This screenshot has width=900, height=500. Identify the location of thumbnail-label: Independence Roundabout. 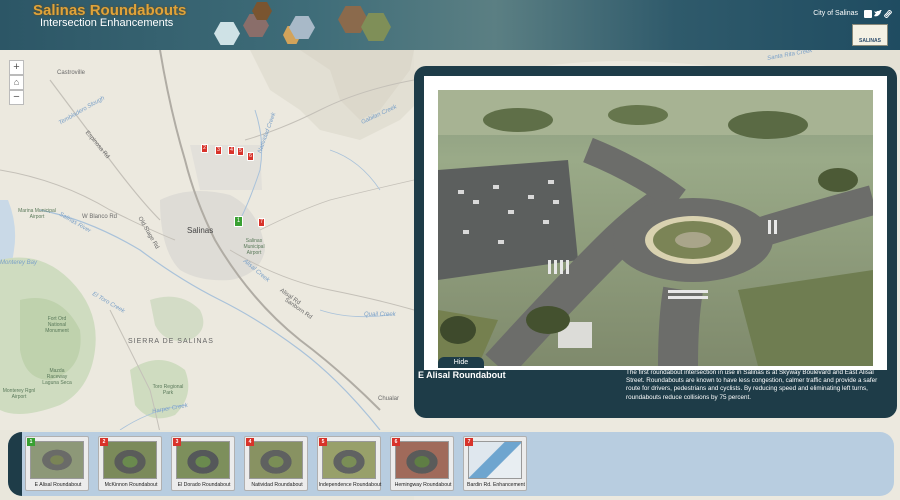
(350, 485).